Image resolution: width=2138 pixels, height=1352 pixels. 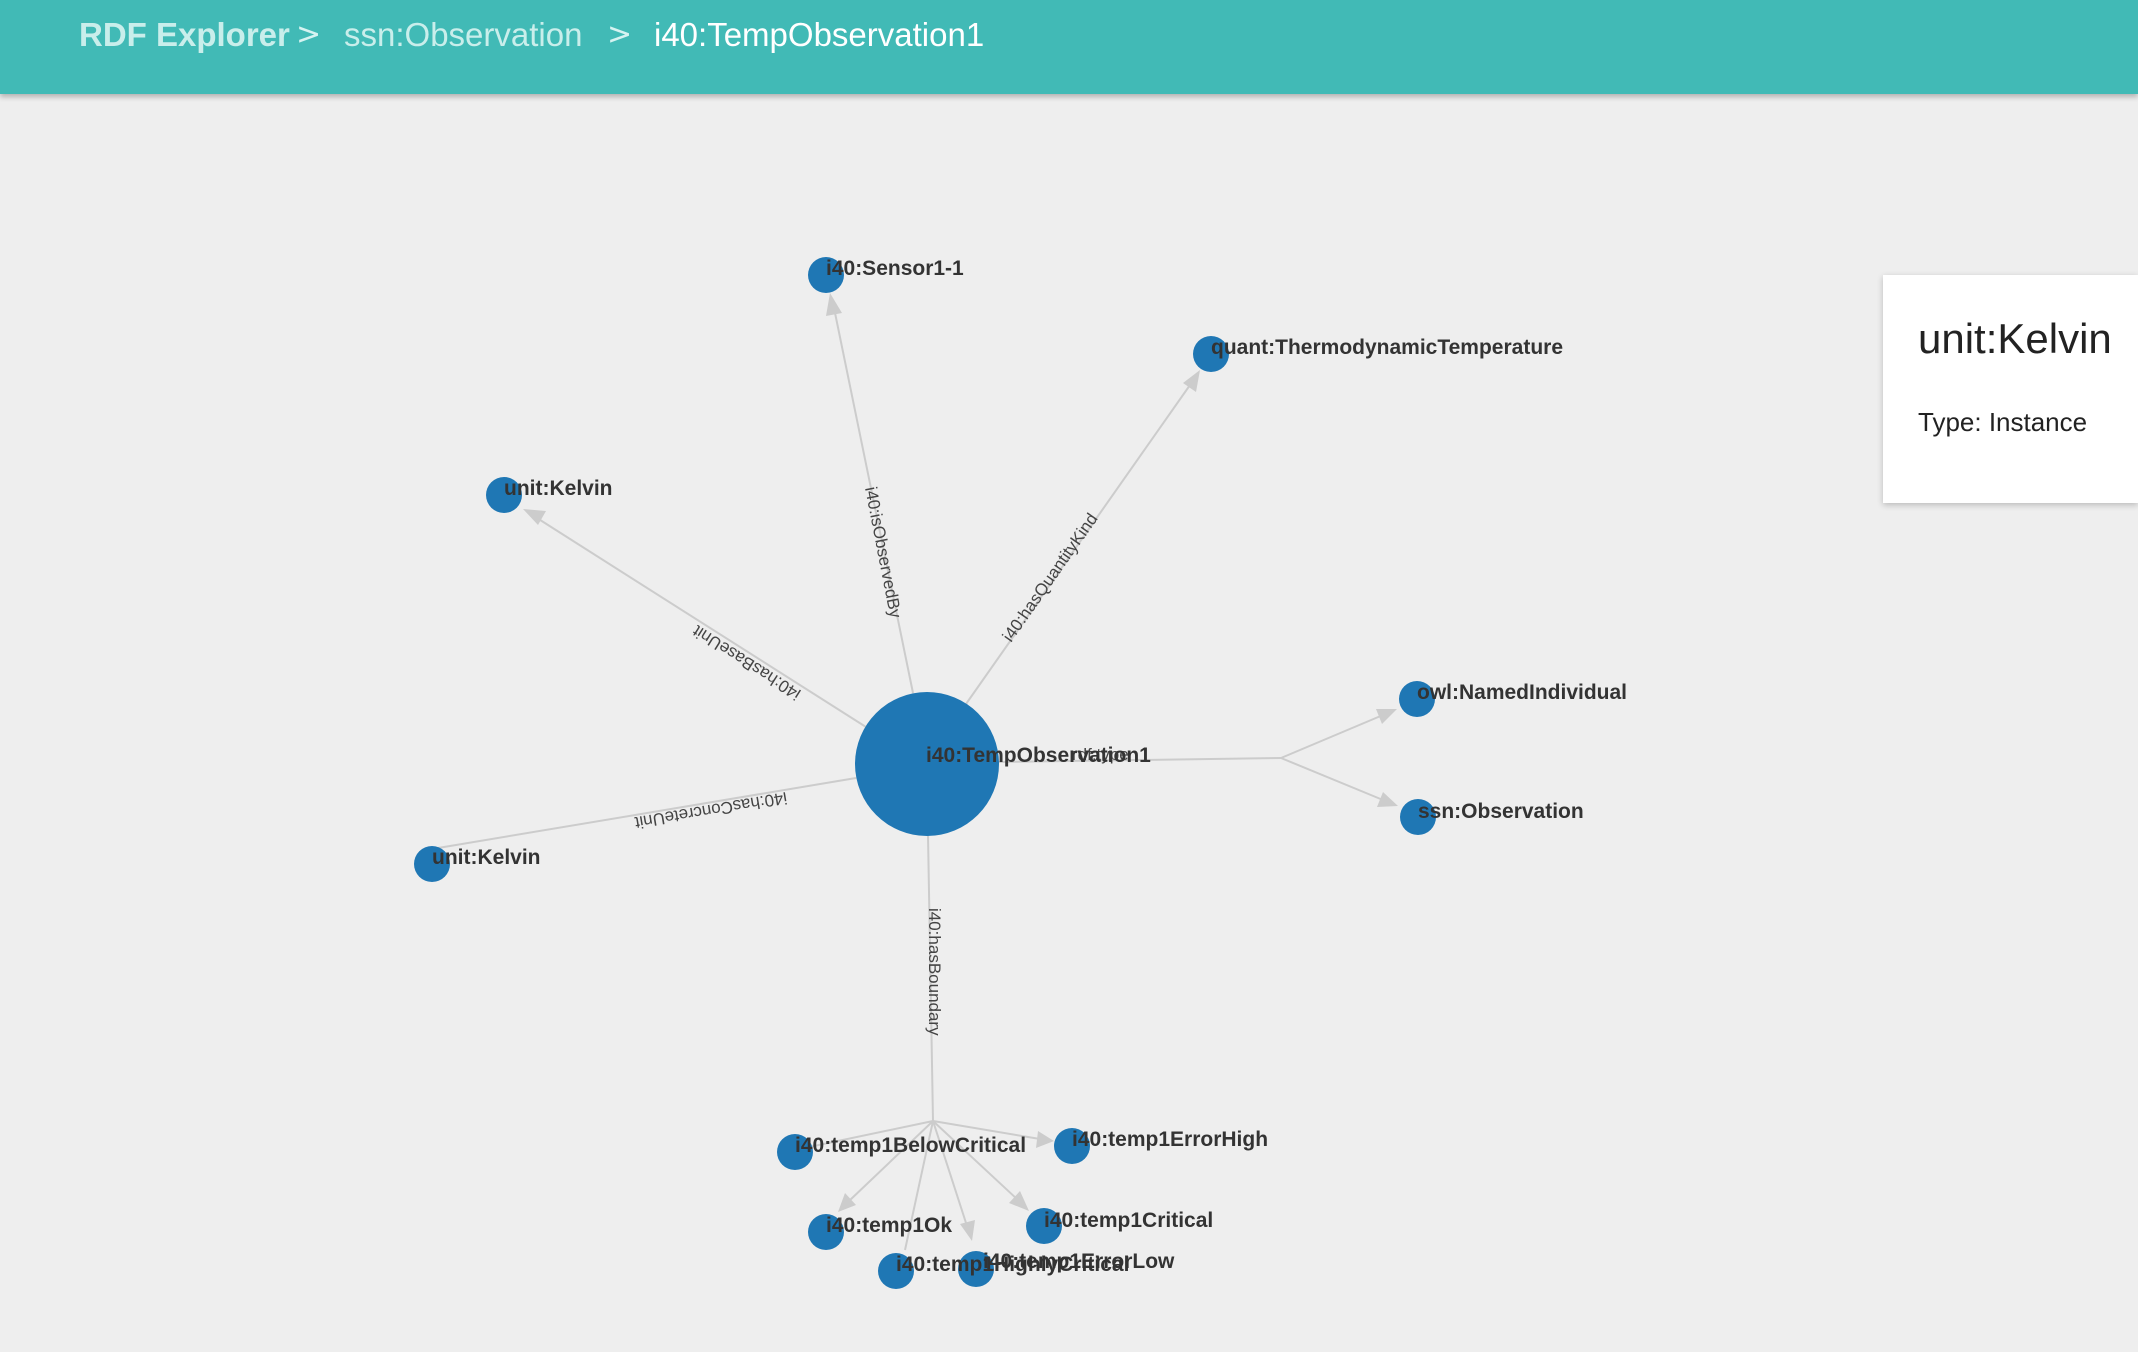 What do you see at coordinates (463, 35) in the screenshot?
I see `breadcrumb-item-ssn-observation: ssn:Observation` at bounding box center [463, 35].